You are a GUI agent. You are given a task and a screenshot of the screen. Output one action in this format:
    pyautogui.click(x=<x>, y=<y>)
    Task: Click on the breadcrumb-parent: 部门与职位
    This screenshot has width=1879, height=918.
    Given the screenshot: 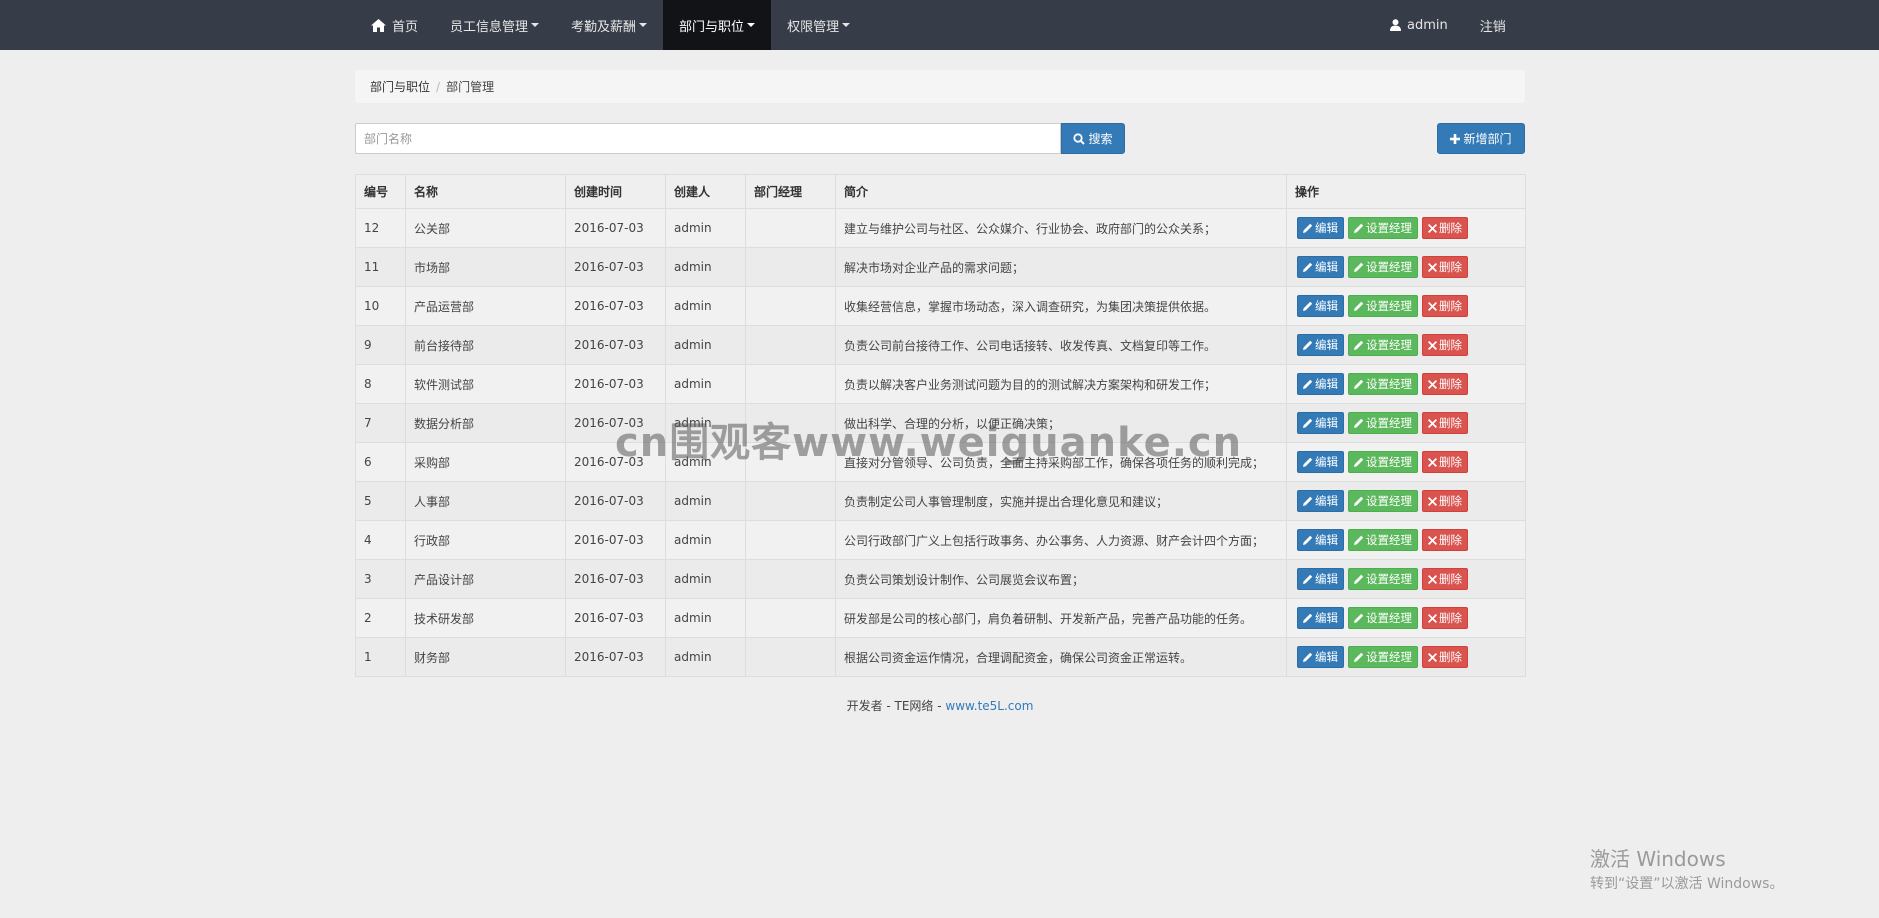 What is the action you would take?
    pyautogui.click(x=400, y=86)
    